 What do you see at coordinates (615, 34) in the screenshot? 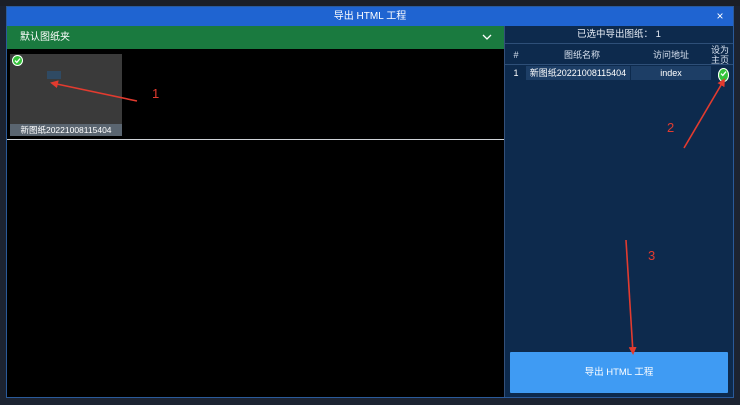
I see `selection-label: 已选中导出图纸：` at bounding box center [615, 34].